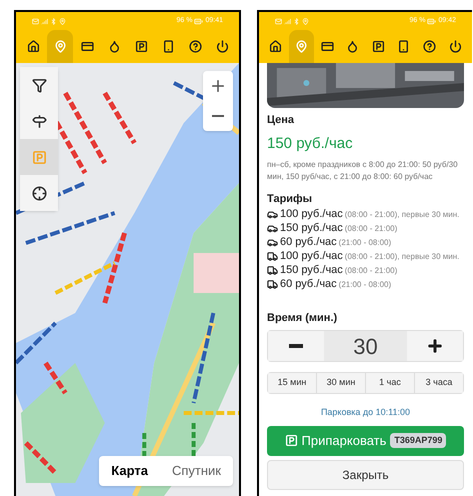  I want to click on signpost-icon, so click(39, 121).